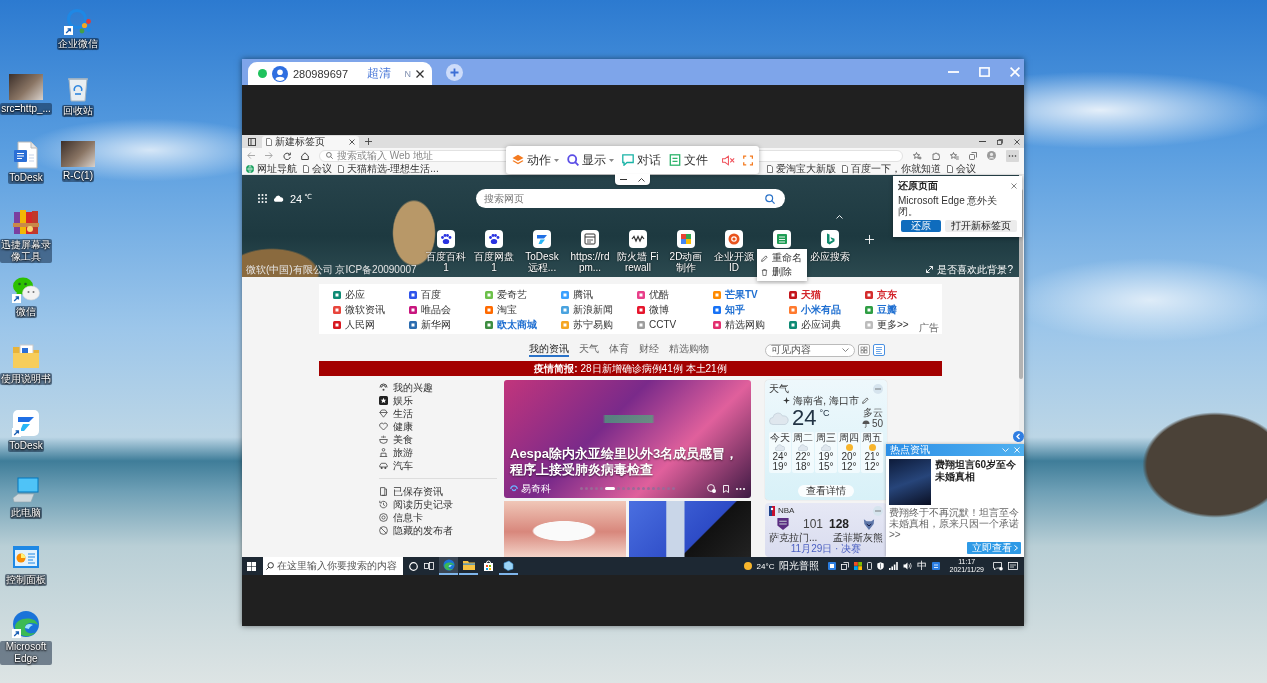  Describe the element at coordinates (26, 360) in the screenshot. I see `desktop-shortcut: 使用说明书` at that location.